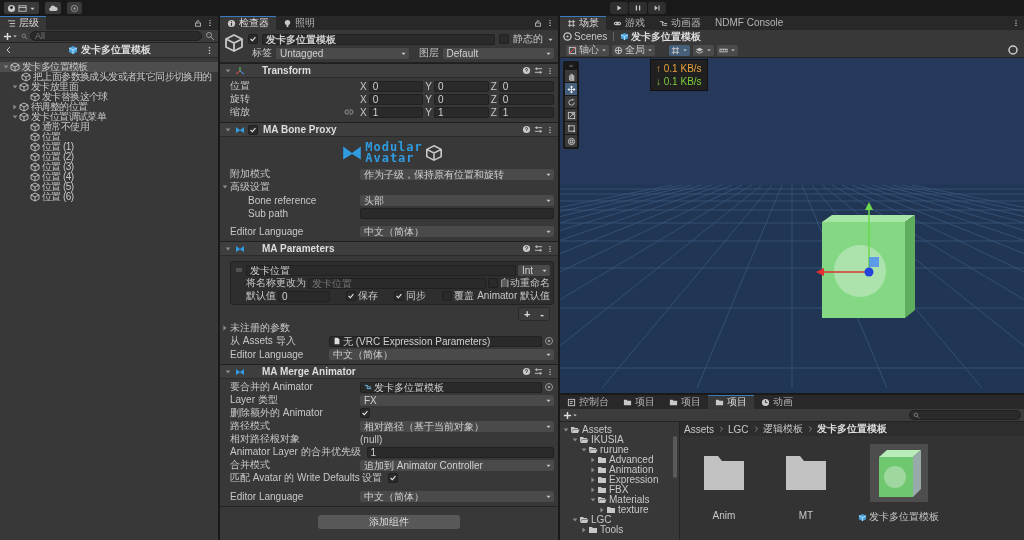  I want to click on folder-item: Animation, so click(619, 470).